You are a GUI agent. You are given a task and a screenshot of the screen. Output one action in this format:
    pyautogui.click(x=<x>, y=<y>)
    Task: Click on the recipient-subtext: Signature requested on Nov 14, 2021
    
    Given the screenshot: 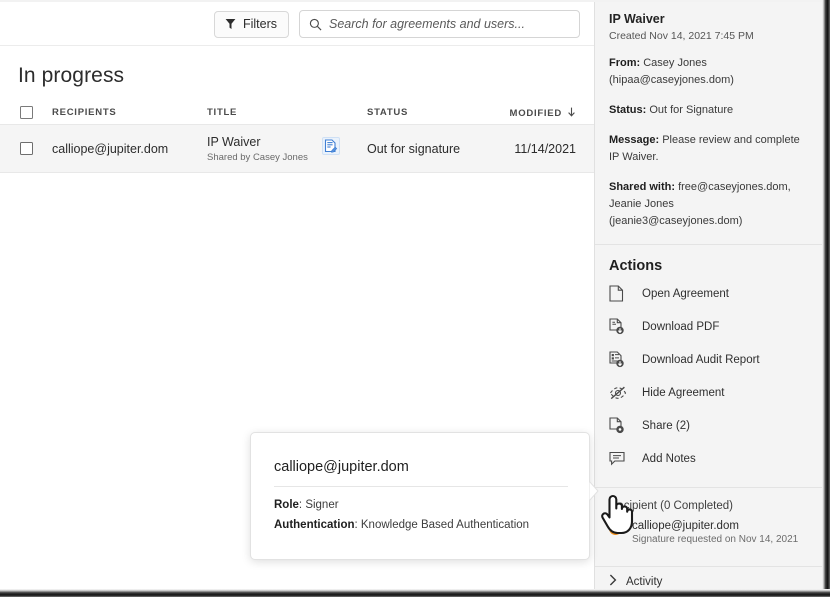 What is the action you would take?
    pyautogui.click(x=715, y=539)
    